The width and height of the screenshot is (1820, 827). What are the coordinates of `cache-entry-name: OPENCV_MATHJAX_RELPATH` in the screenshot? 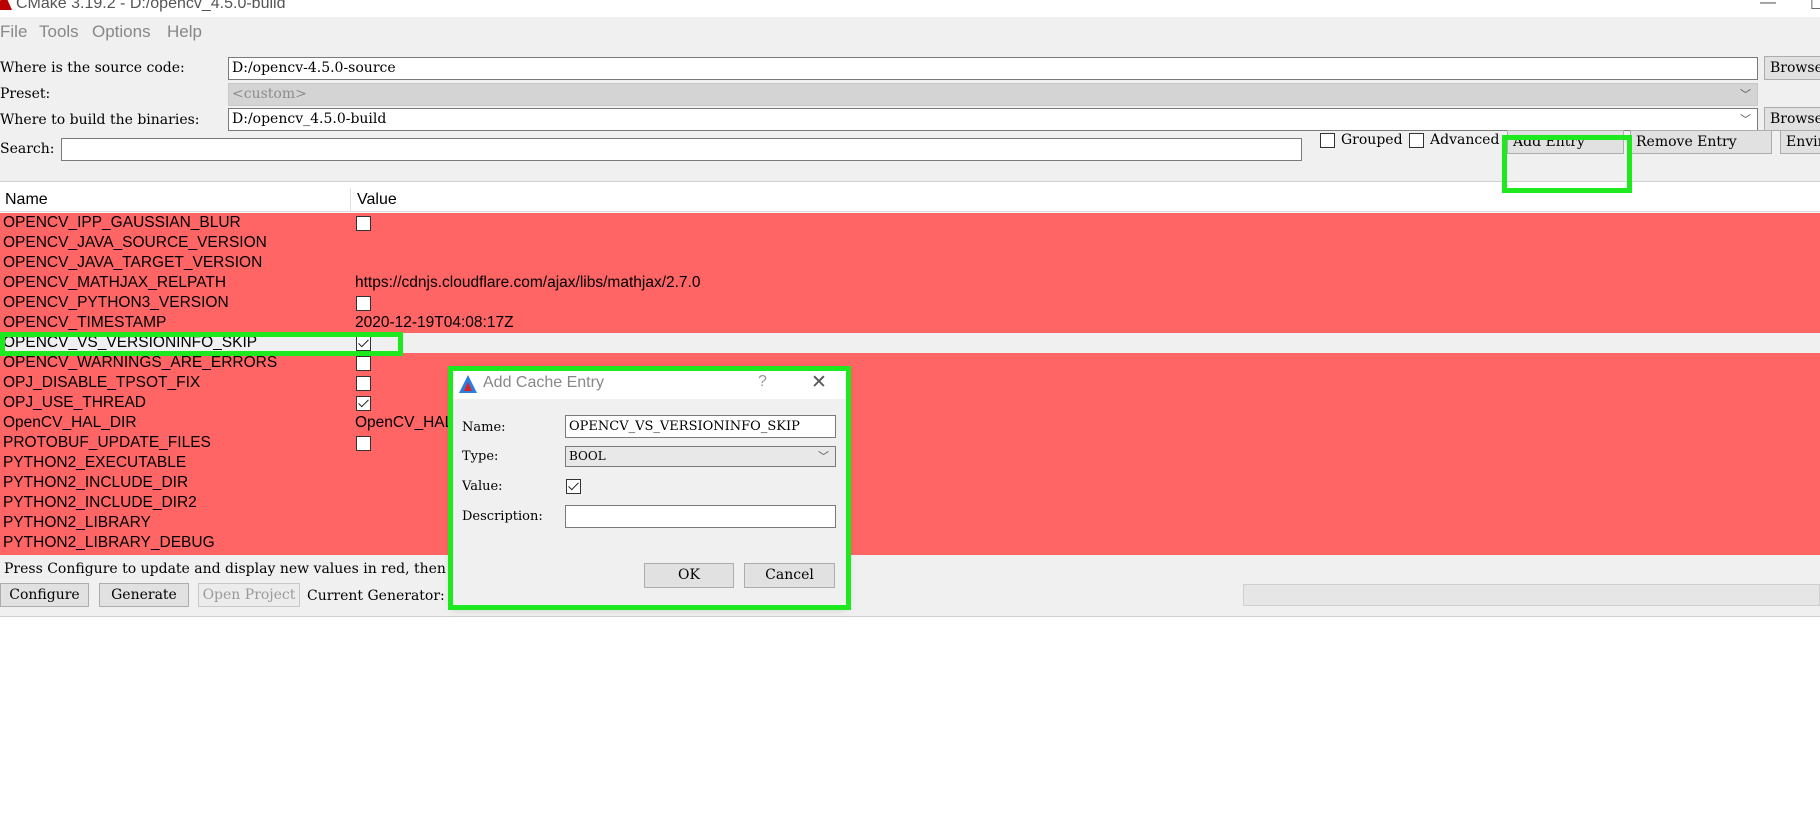 It's located at (115, 282).